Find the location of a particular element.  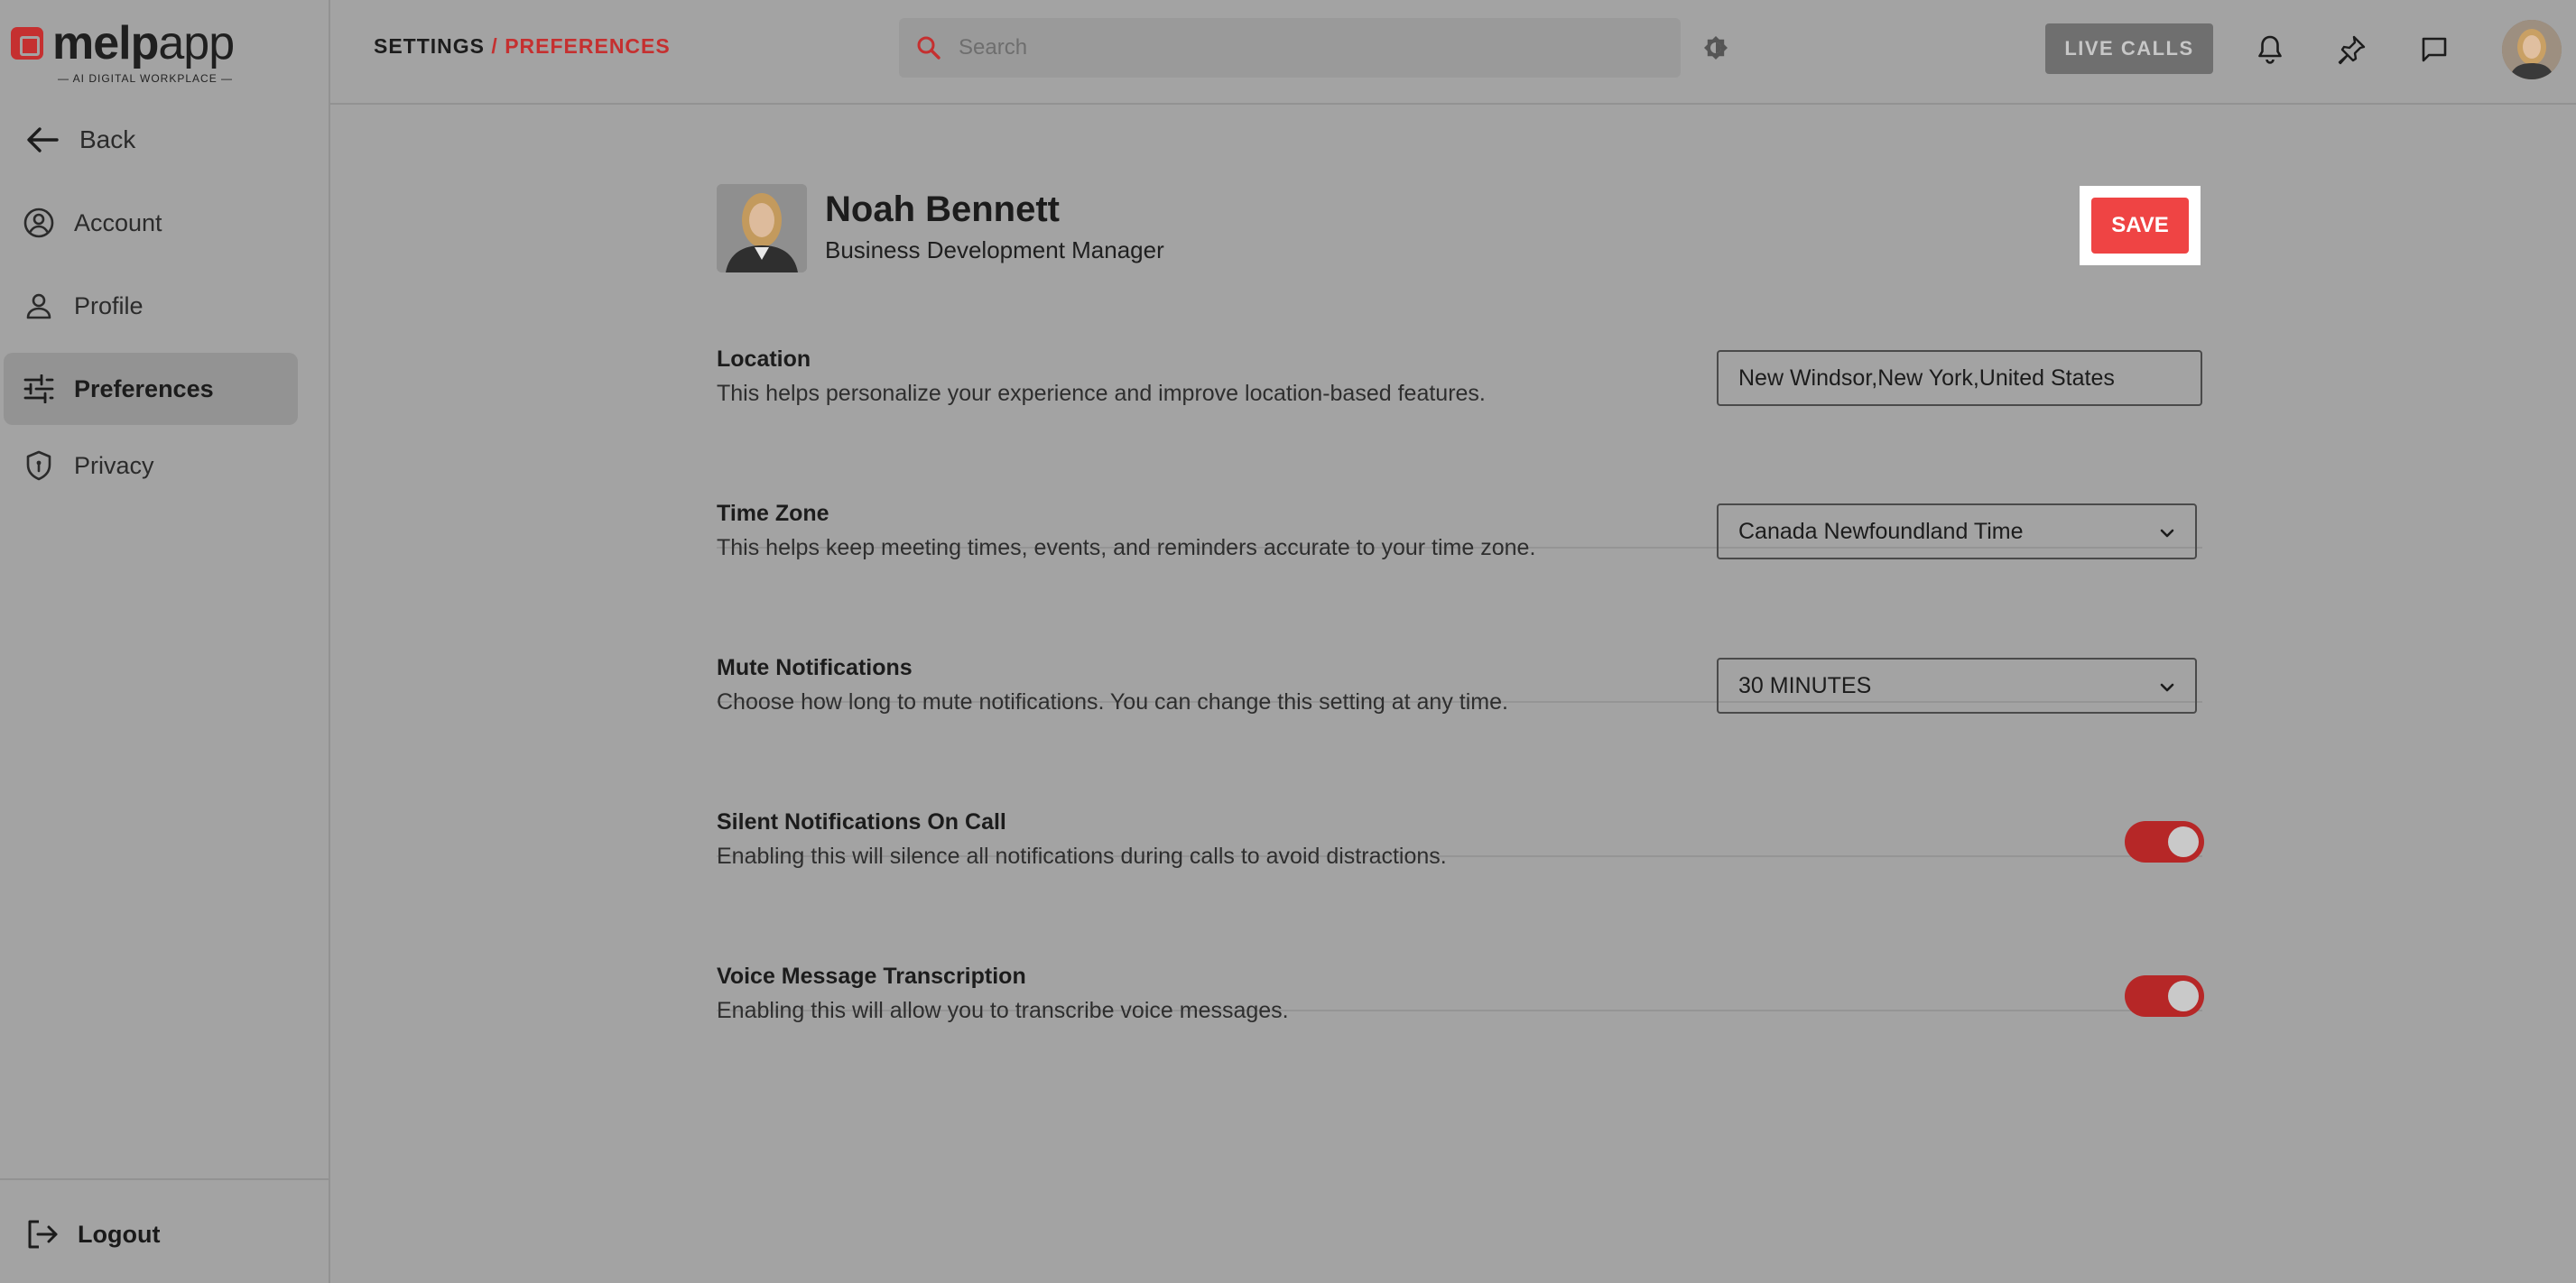

sidebar-item-label: Privacy is located at coordinates (114, 465).